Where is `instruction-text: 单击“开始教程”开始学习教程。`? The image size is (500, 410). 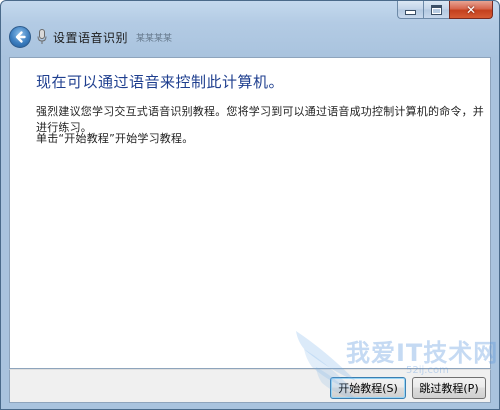
instruction-text: 单击“开始教程”开始学习教程。 is located at coordinates (115, 138).